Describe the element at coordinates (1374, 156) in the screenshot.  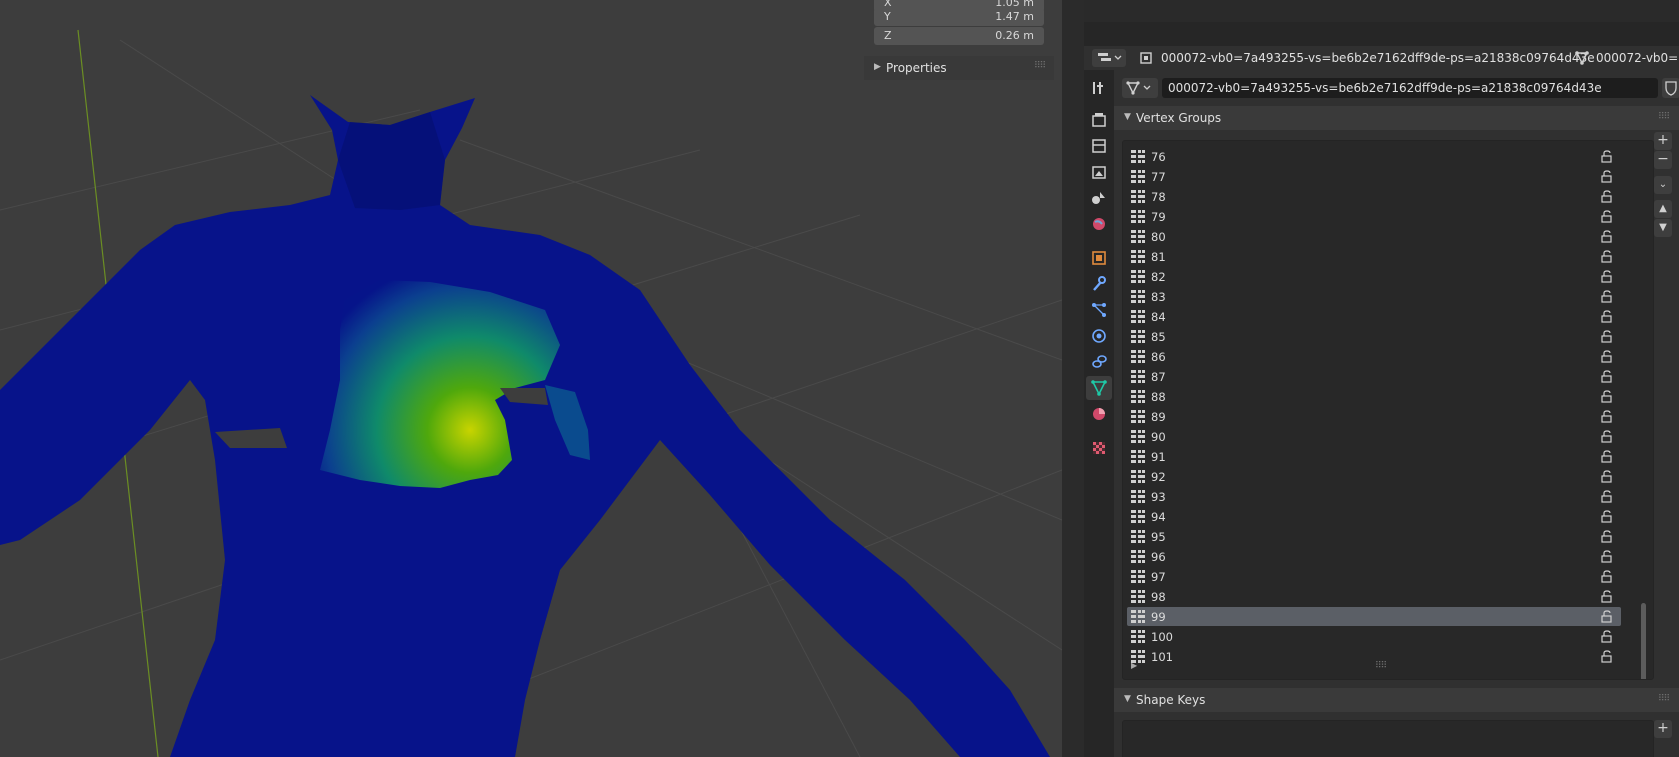
I see `vertex-group-item: 76` at that location.